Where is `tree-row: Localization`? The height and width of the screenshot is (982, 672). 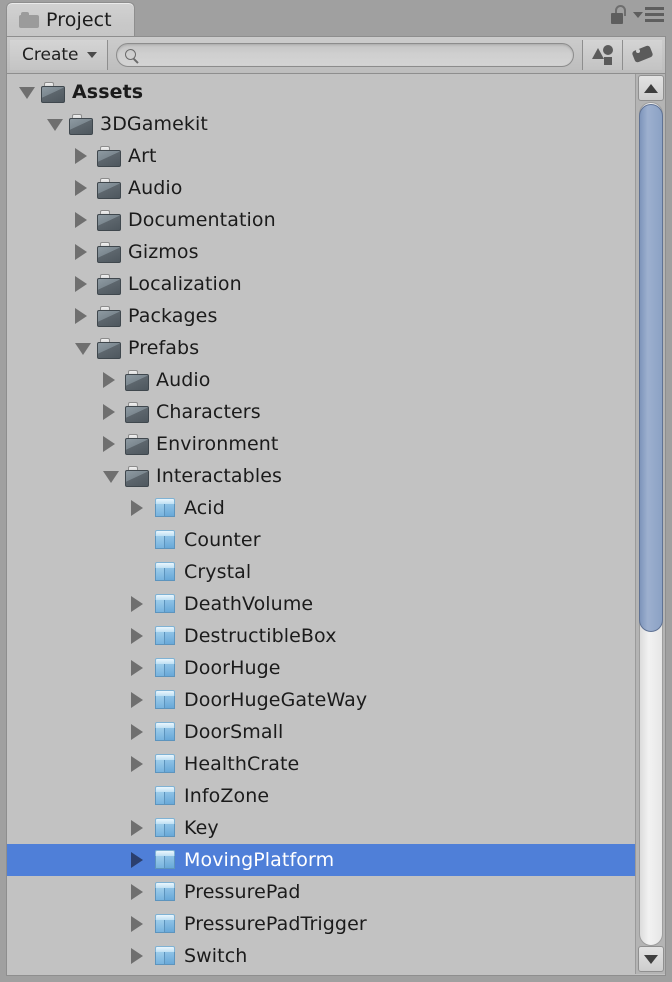
tree-row: Localization is located at coordinates (321, 284).